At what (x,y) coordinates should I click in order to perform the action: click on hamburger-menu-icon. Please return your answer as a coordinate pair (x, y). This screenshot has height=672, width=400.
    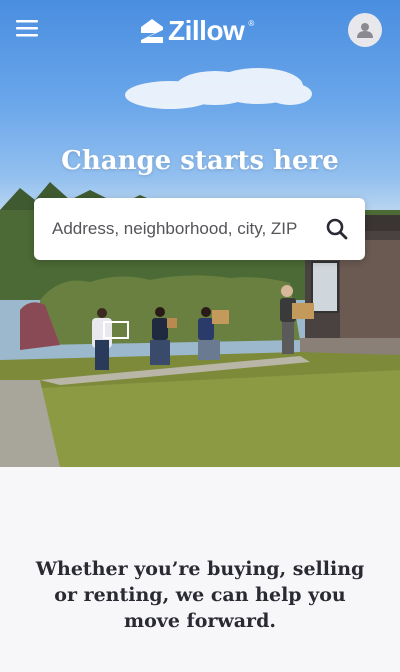
    Looking at the image, I should click on (27, 28).